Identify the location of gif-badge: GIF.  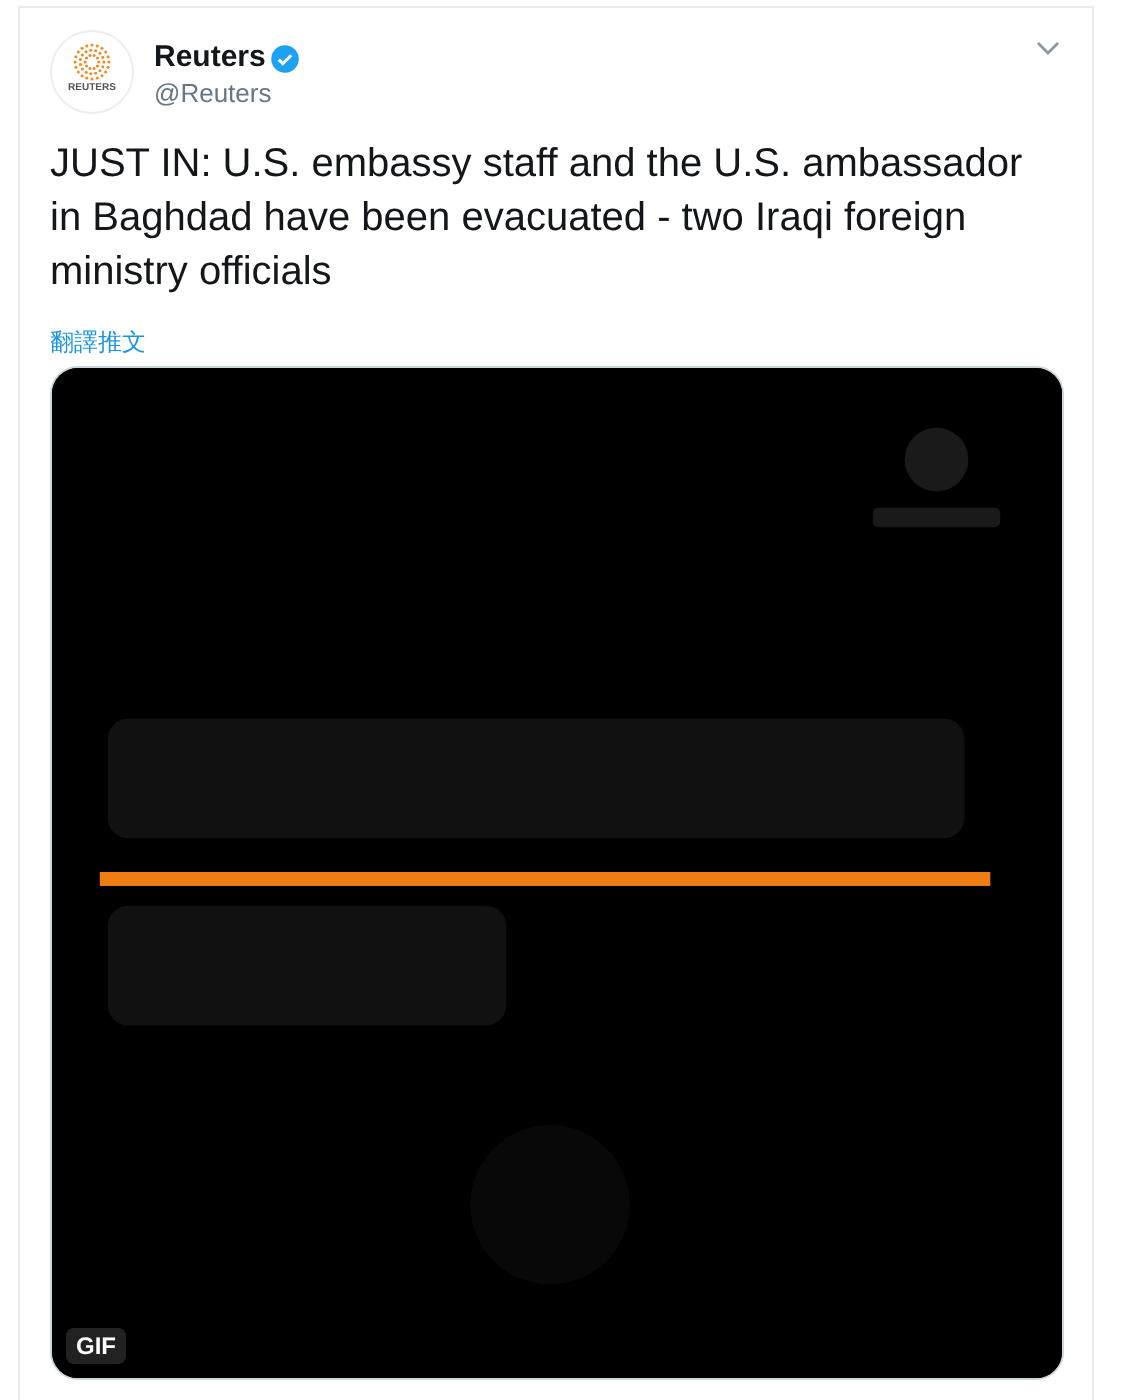
(96, 1346).